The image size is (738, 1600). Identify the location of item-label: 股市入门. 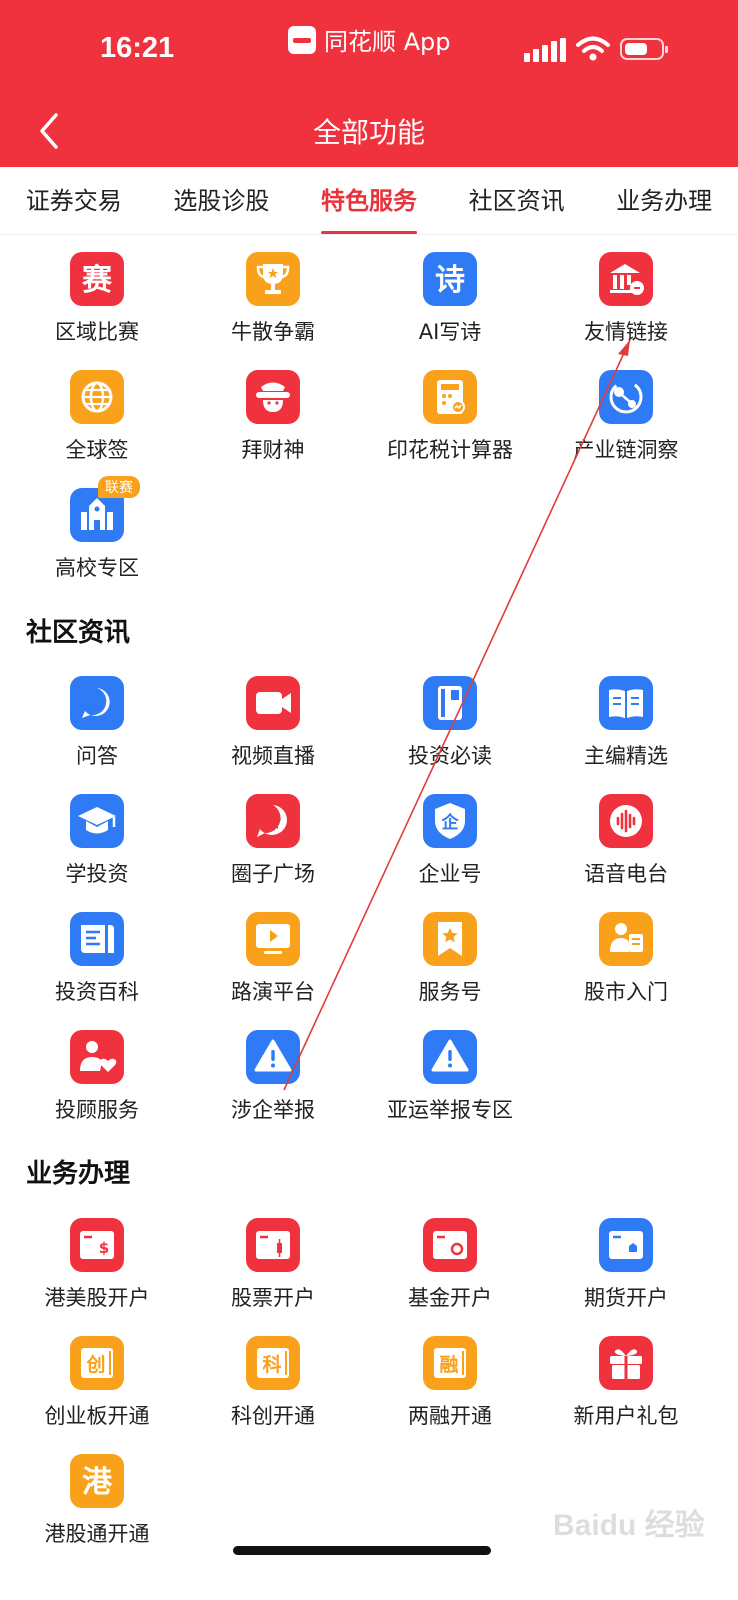
(626, 992).